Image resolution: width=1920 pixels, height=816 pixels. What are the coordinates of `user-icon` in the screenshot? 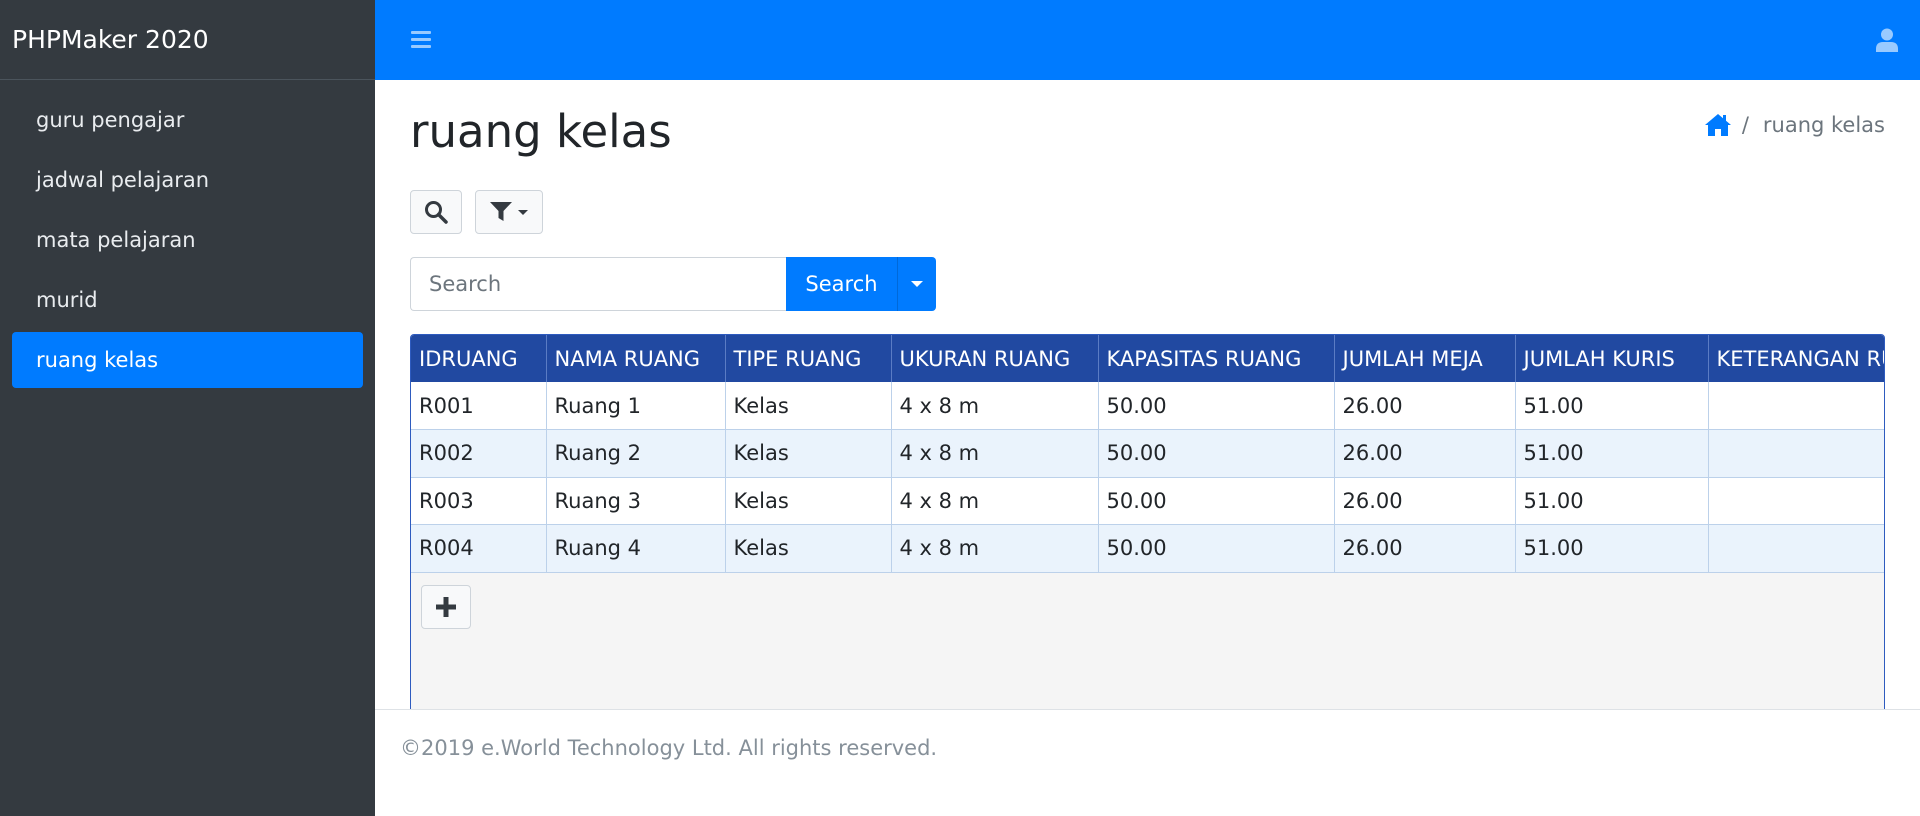 It's located at (1887, 40).